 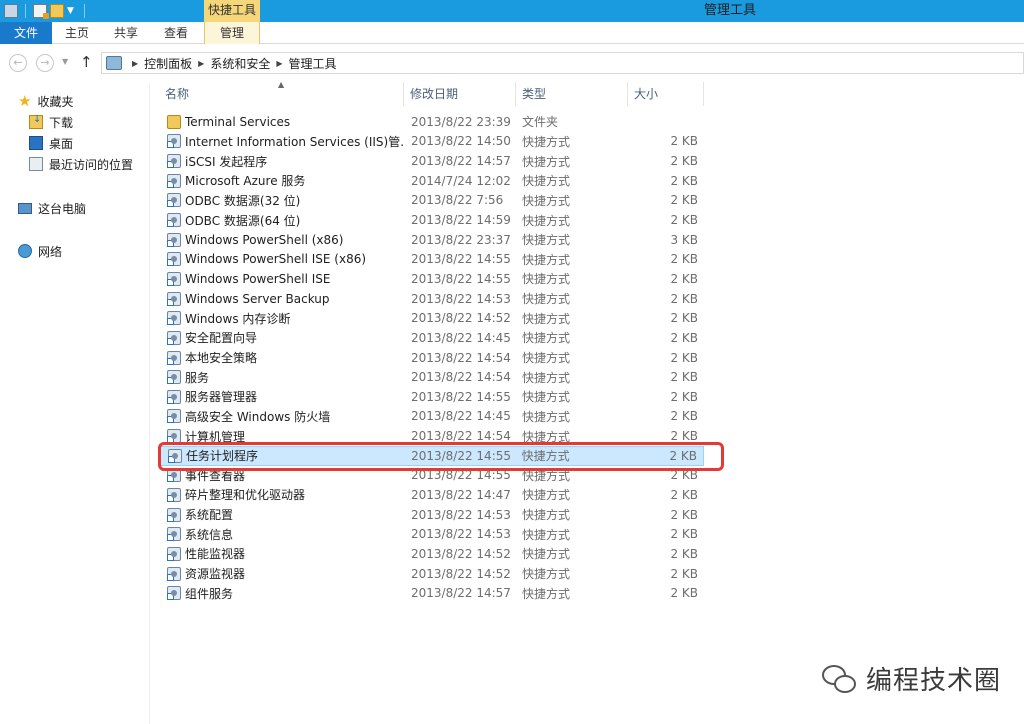 What do you see at coordinates (240, 63) in the screenshot?
I see `breadcrumb-system-security: 系统和安全` at bounding box center [240, 63].